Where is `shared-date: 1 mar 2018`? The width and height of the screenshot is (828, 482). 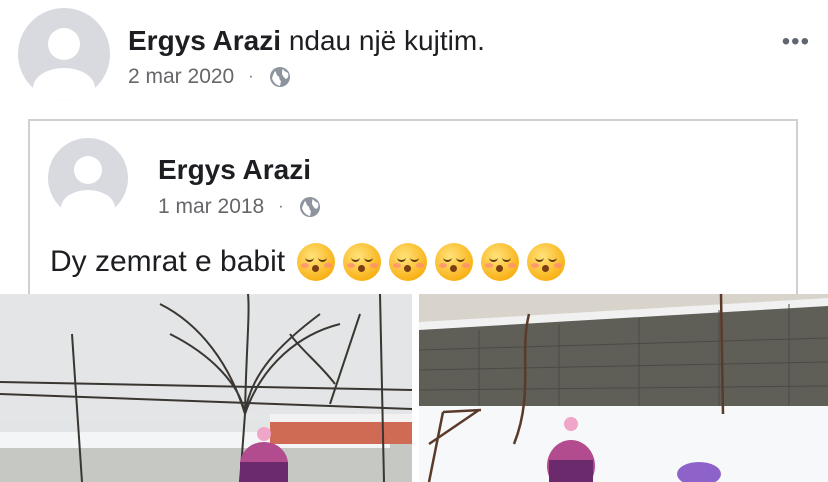
shared-date: 1 mar 2018 is located at coordinates (211, 207).